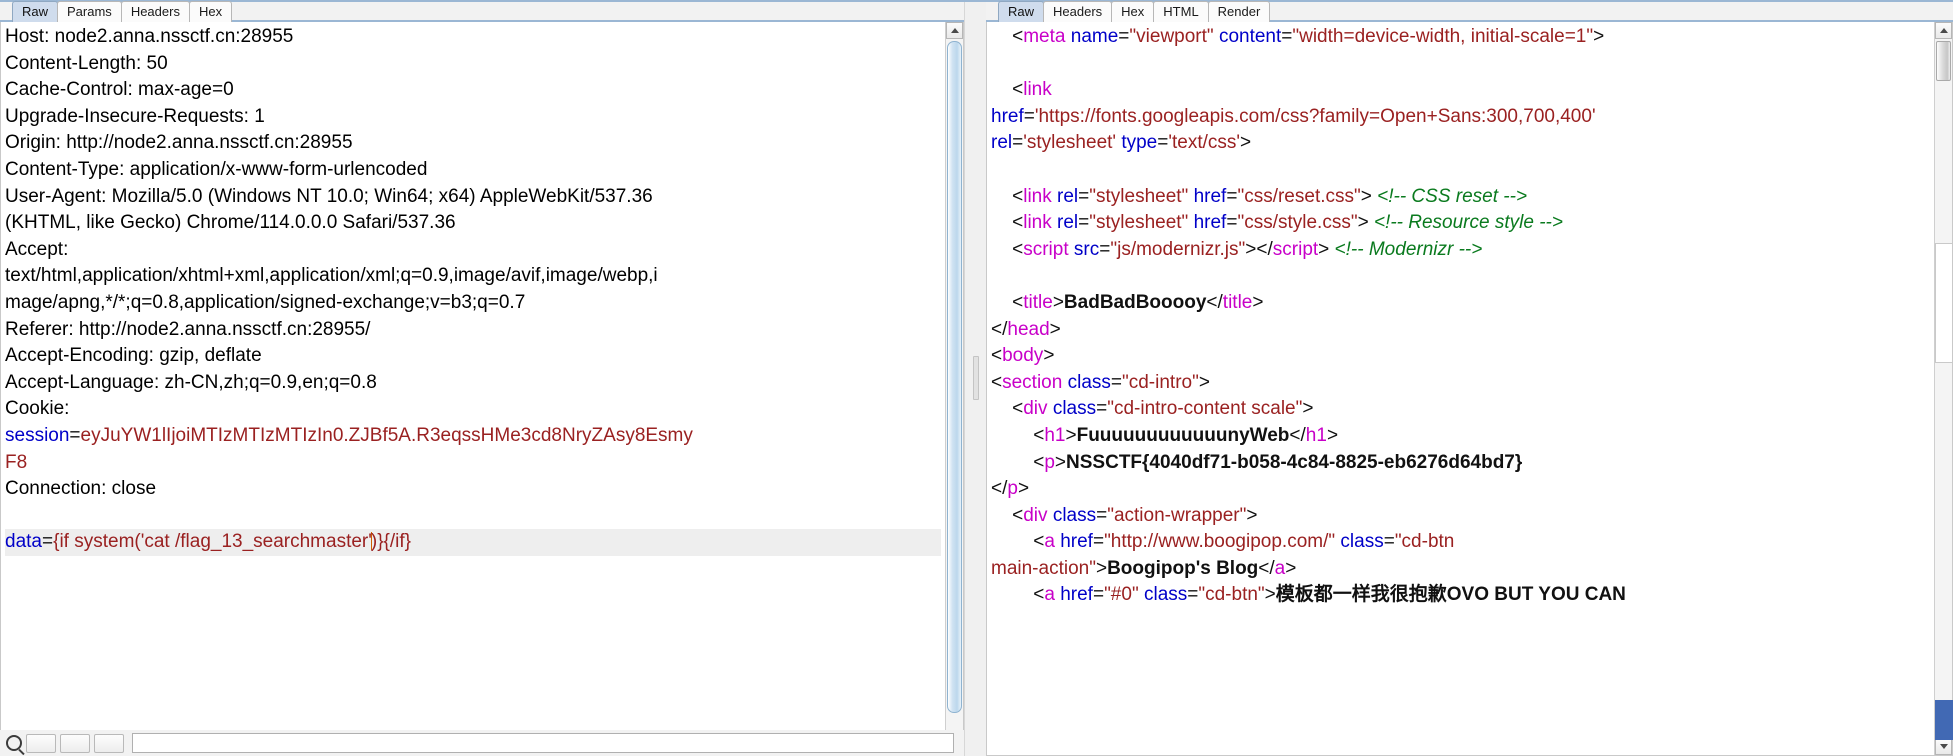  Describe the element at coordinates (1037, 196) in the screenshot. I see `token-tag: link` at that location.